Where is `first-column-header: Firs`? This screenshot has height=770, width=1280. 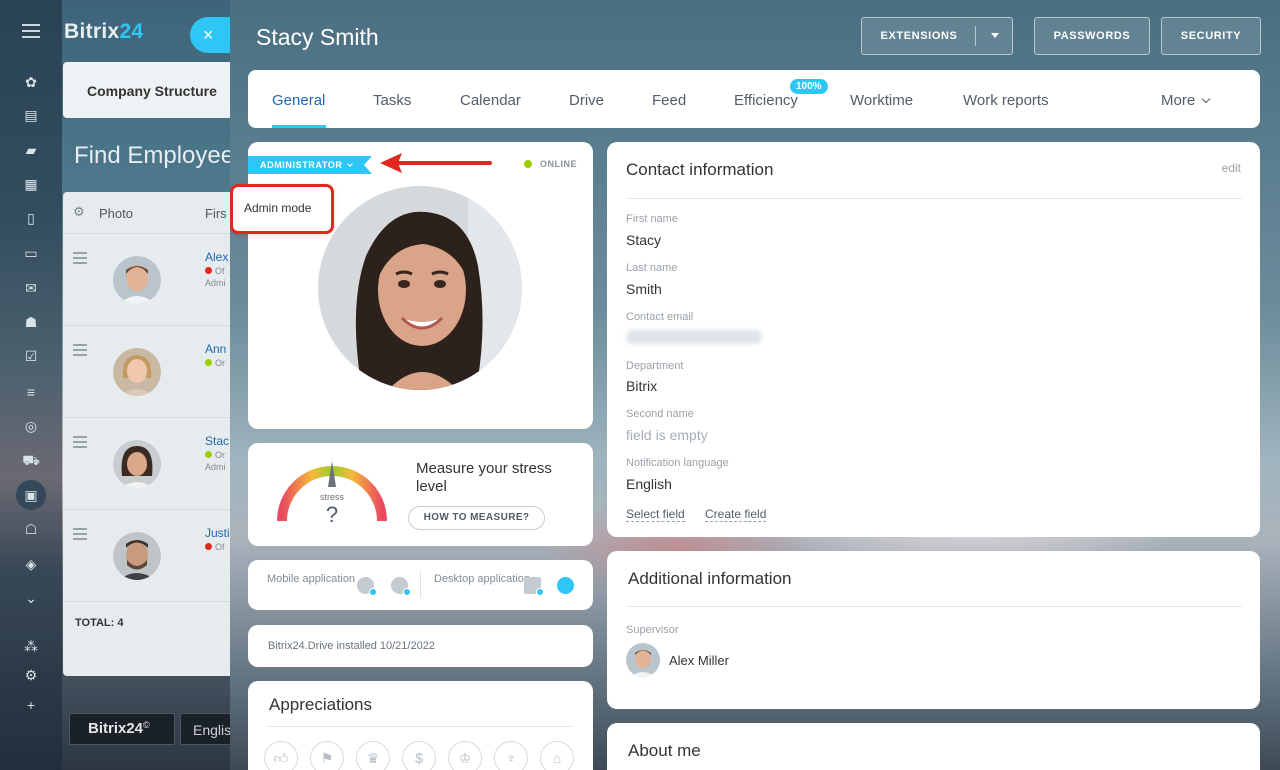
first-column-header: Firs is located at coordinates (216, 213).